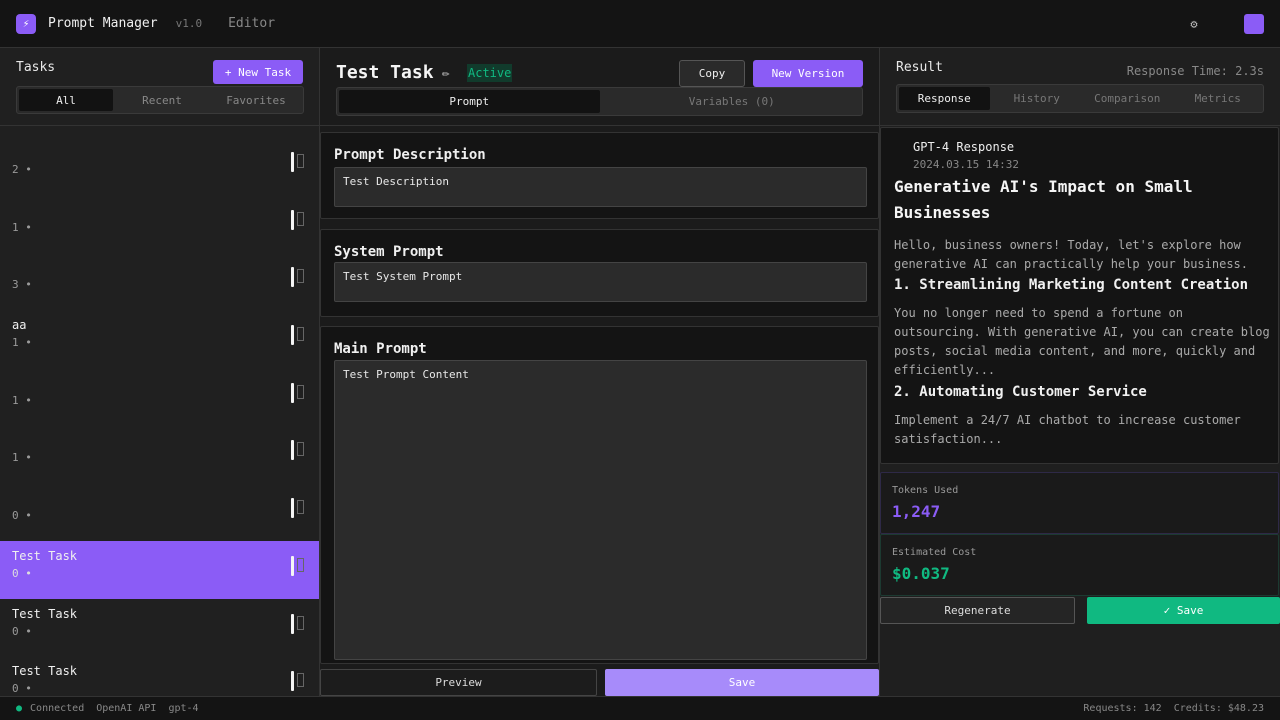 The height and width of the screenshot is (720, 1280). I want to click on settings-icon: ⚙, so click(1194, 24).